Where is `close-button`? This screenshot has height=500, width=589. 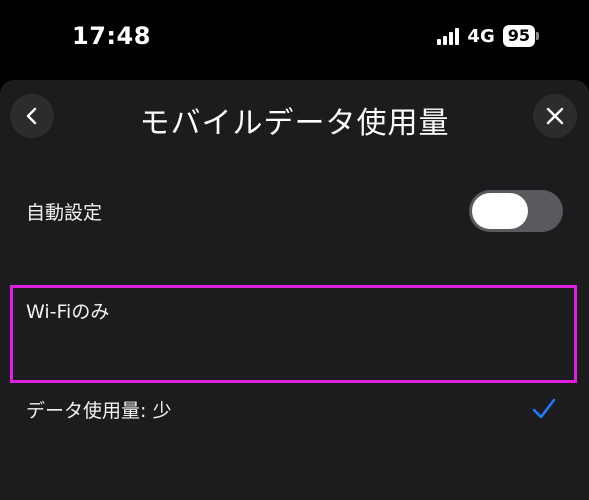
close-button is located at coordinates (555, 116).